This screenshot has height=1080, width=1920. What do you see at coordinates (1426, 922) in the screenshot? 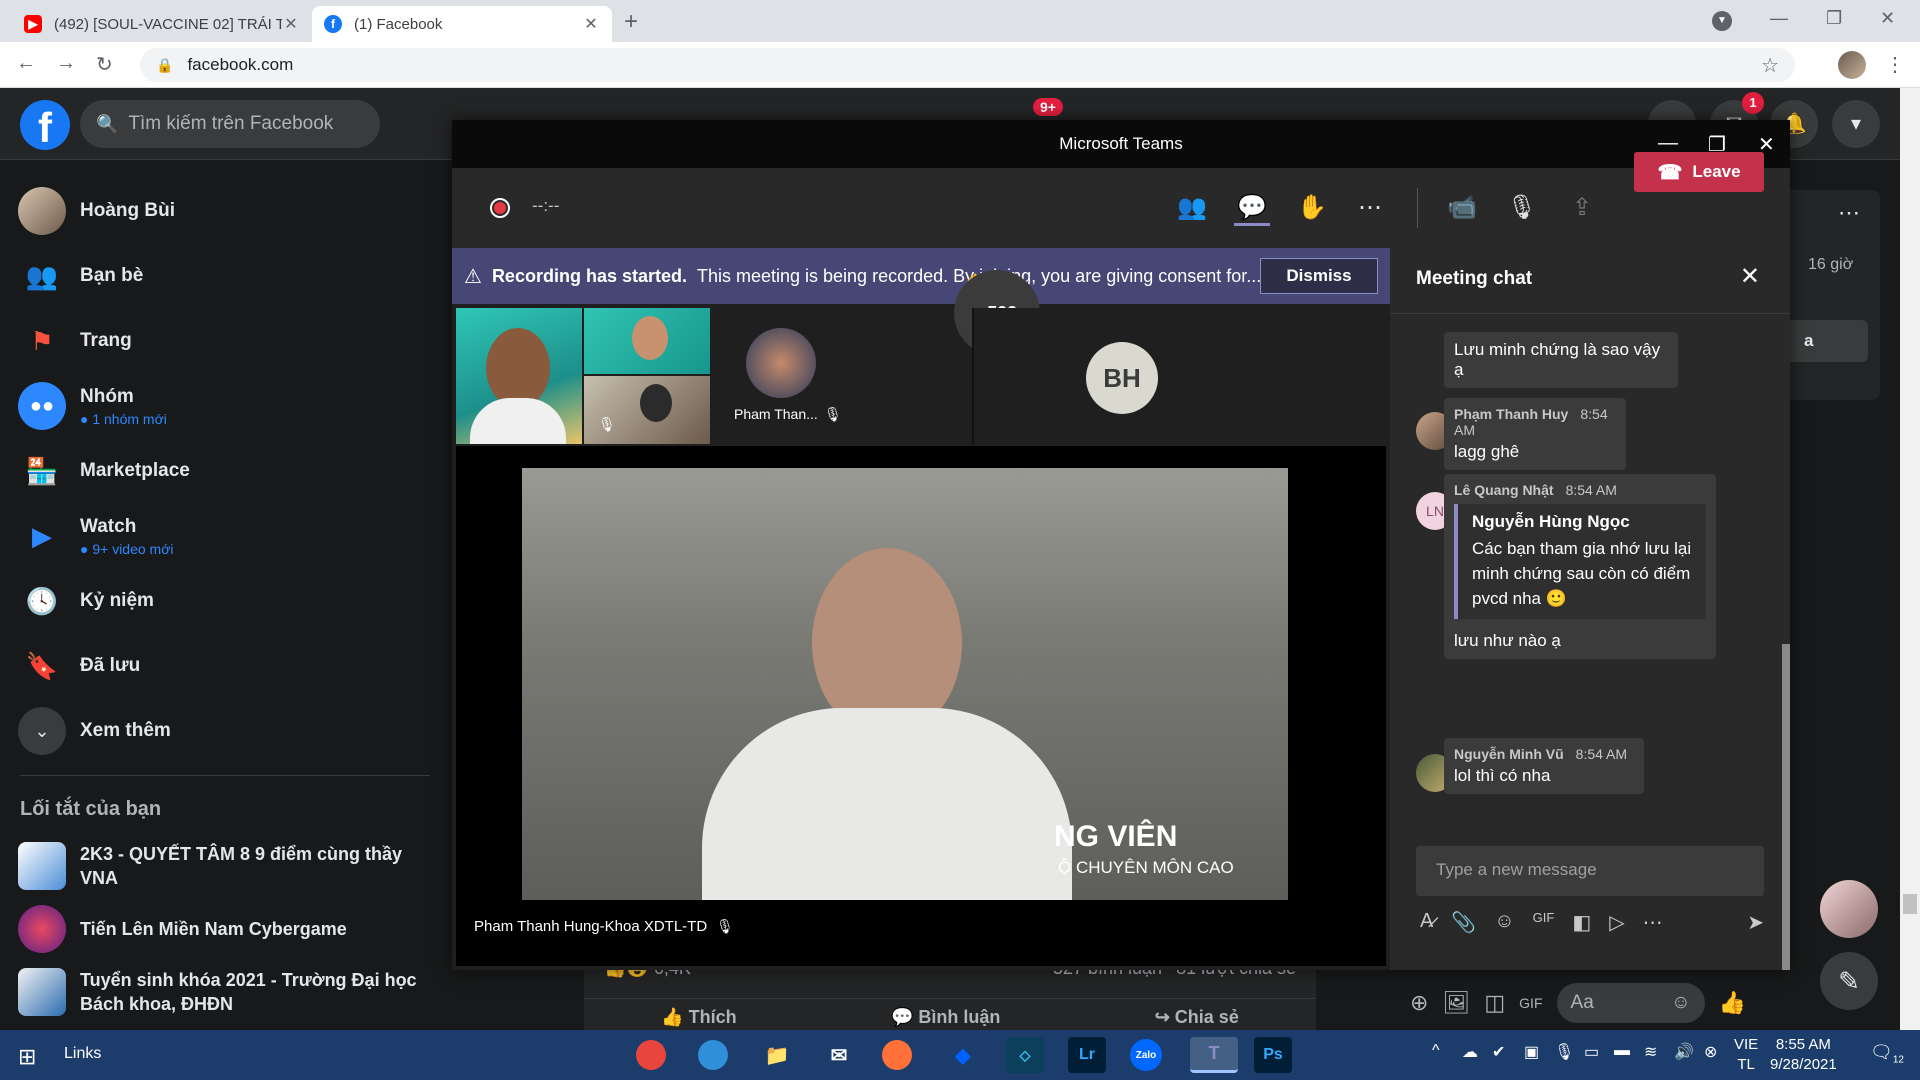
I see `format-icon: A̷` at bounding box center [1426, 922].